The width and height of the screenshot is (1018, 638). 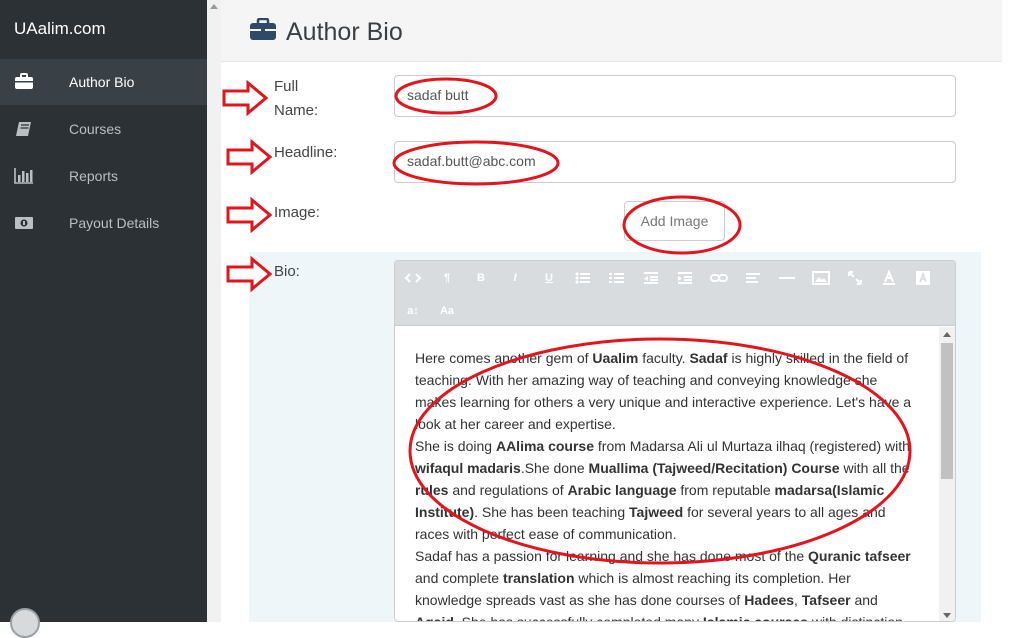 I want to click on sidebar-item-courses: Courses, so click(x=103, y=129).